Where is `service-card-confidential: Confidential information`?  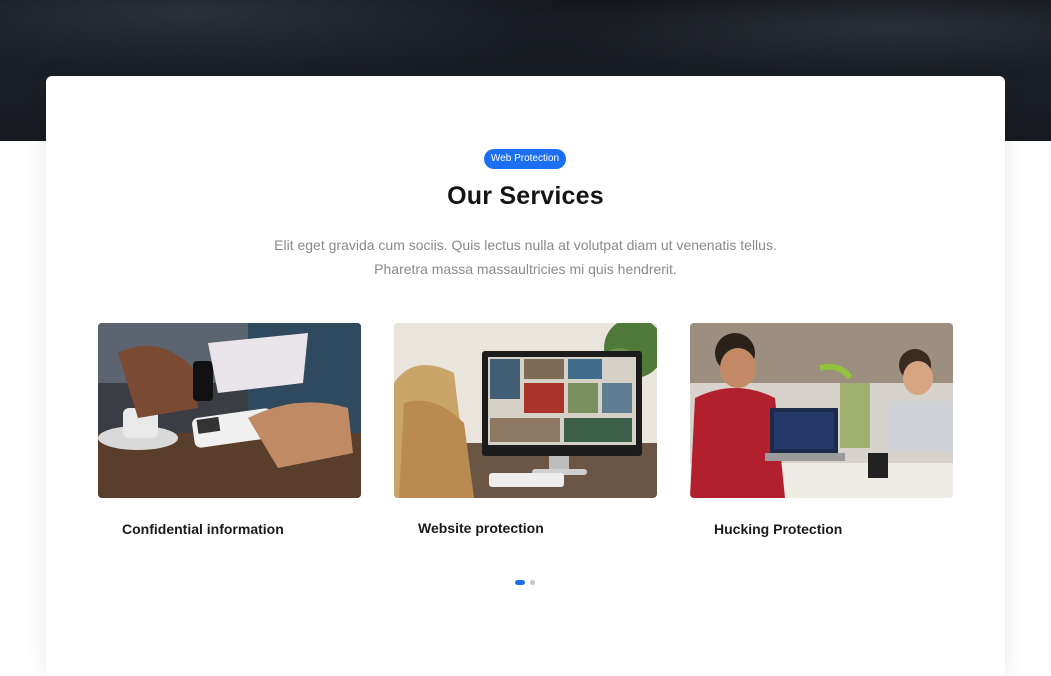 service-card-confidential: Confidential information is located at coordinates (229, 430).